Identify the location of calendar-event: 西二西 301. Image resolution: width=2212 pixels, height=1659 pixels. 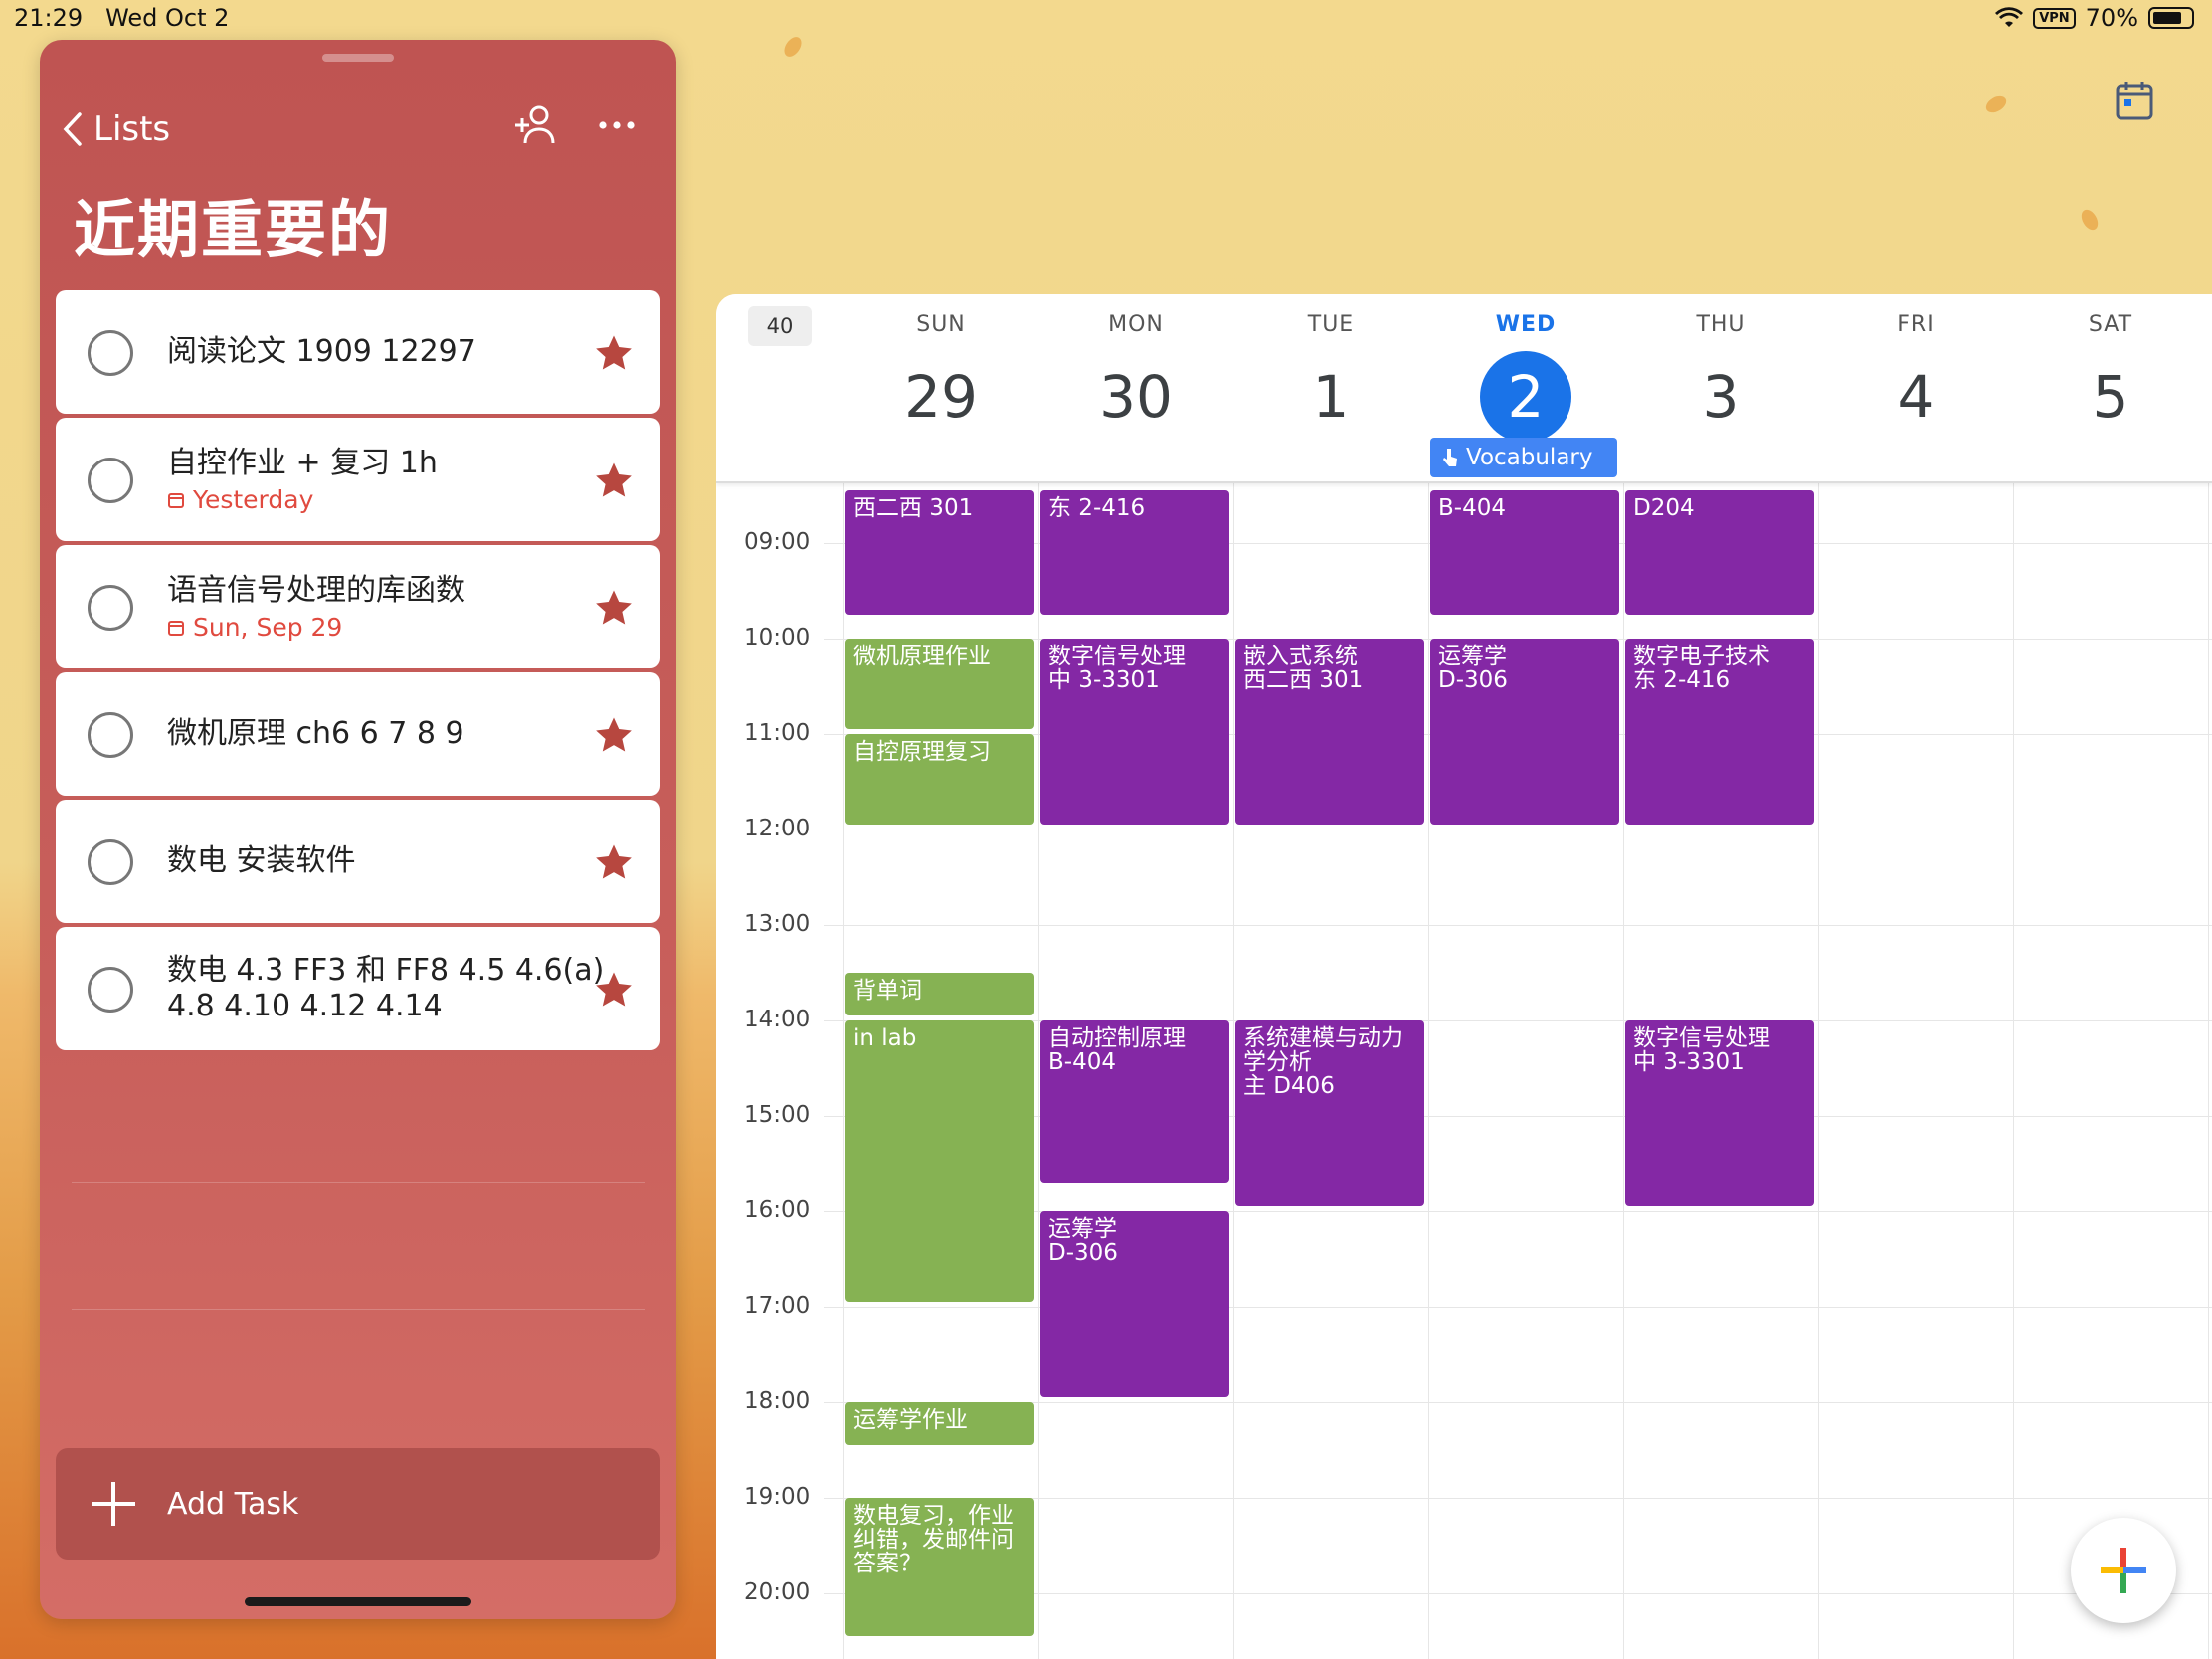
(939, 552).